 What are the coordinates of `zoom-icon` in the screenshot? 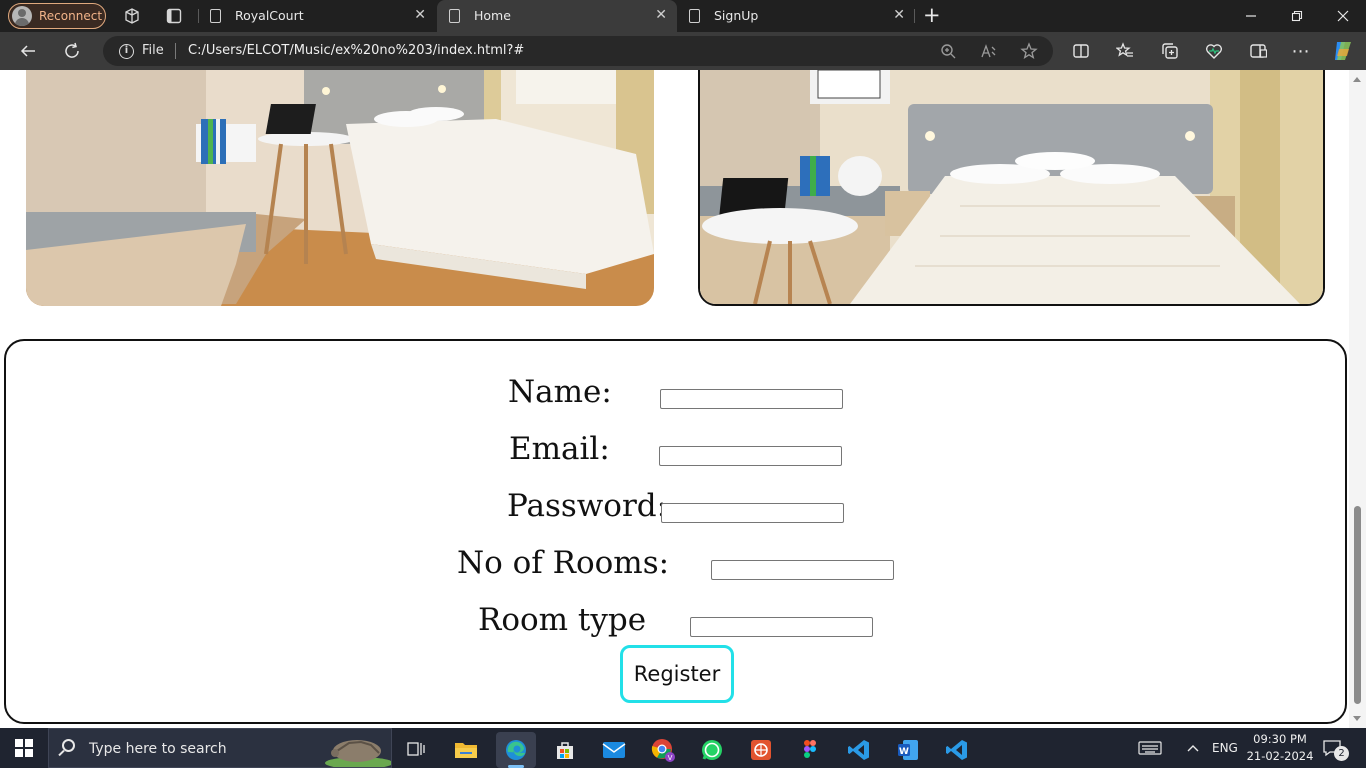 It's located at (948, 51).